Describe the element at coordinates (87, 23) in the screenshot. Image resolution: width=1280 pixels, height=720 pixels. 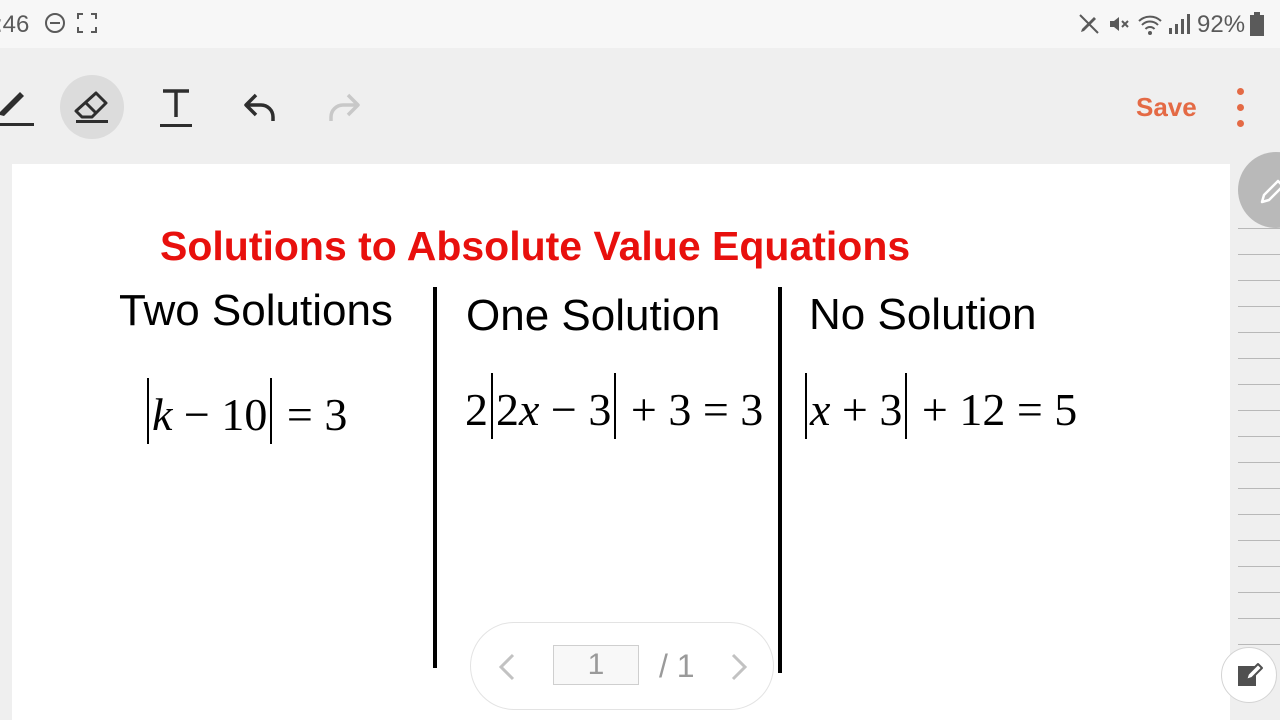
I see `screenshot-icon` at that location.